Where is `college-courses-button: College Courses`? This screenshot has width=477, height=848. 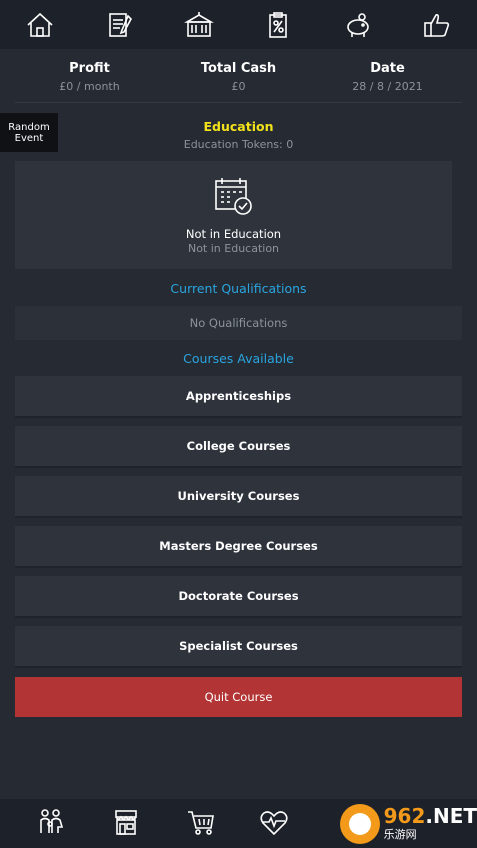
college-courses-button: College Courses is located at coordinates (238, 447).